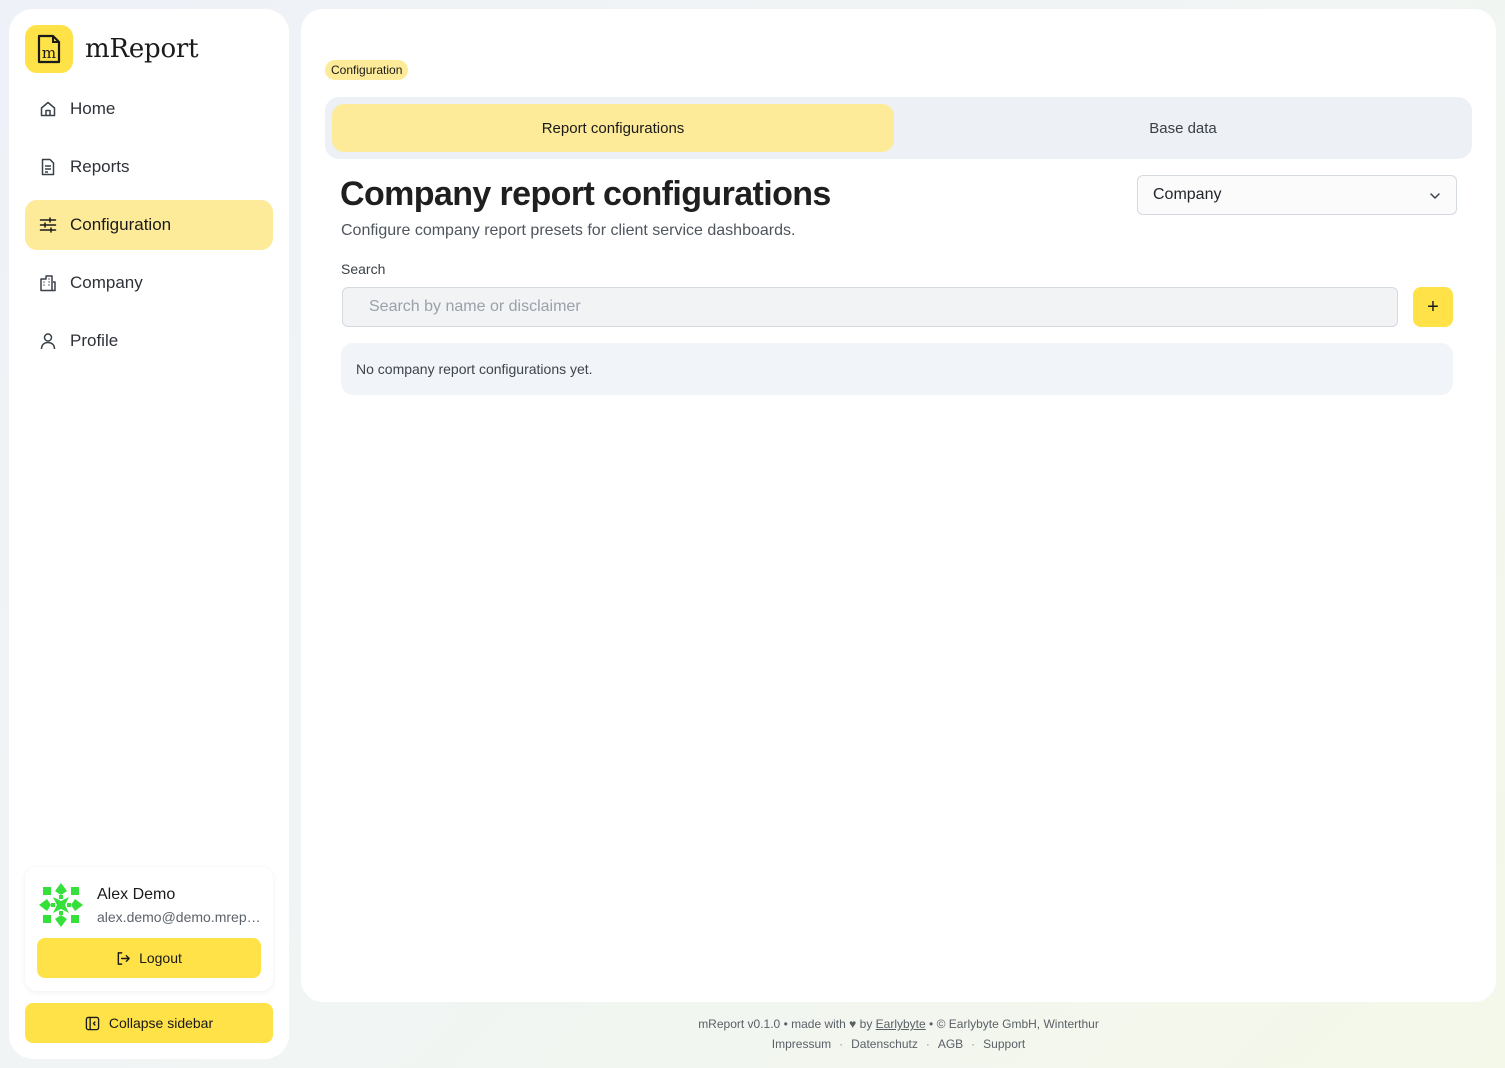  What do you see at coordinates (93, 108) in the screenshot?
I see `sidebar-item-label: Home` at bounding box center [93, 108].